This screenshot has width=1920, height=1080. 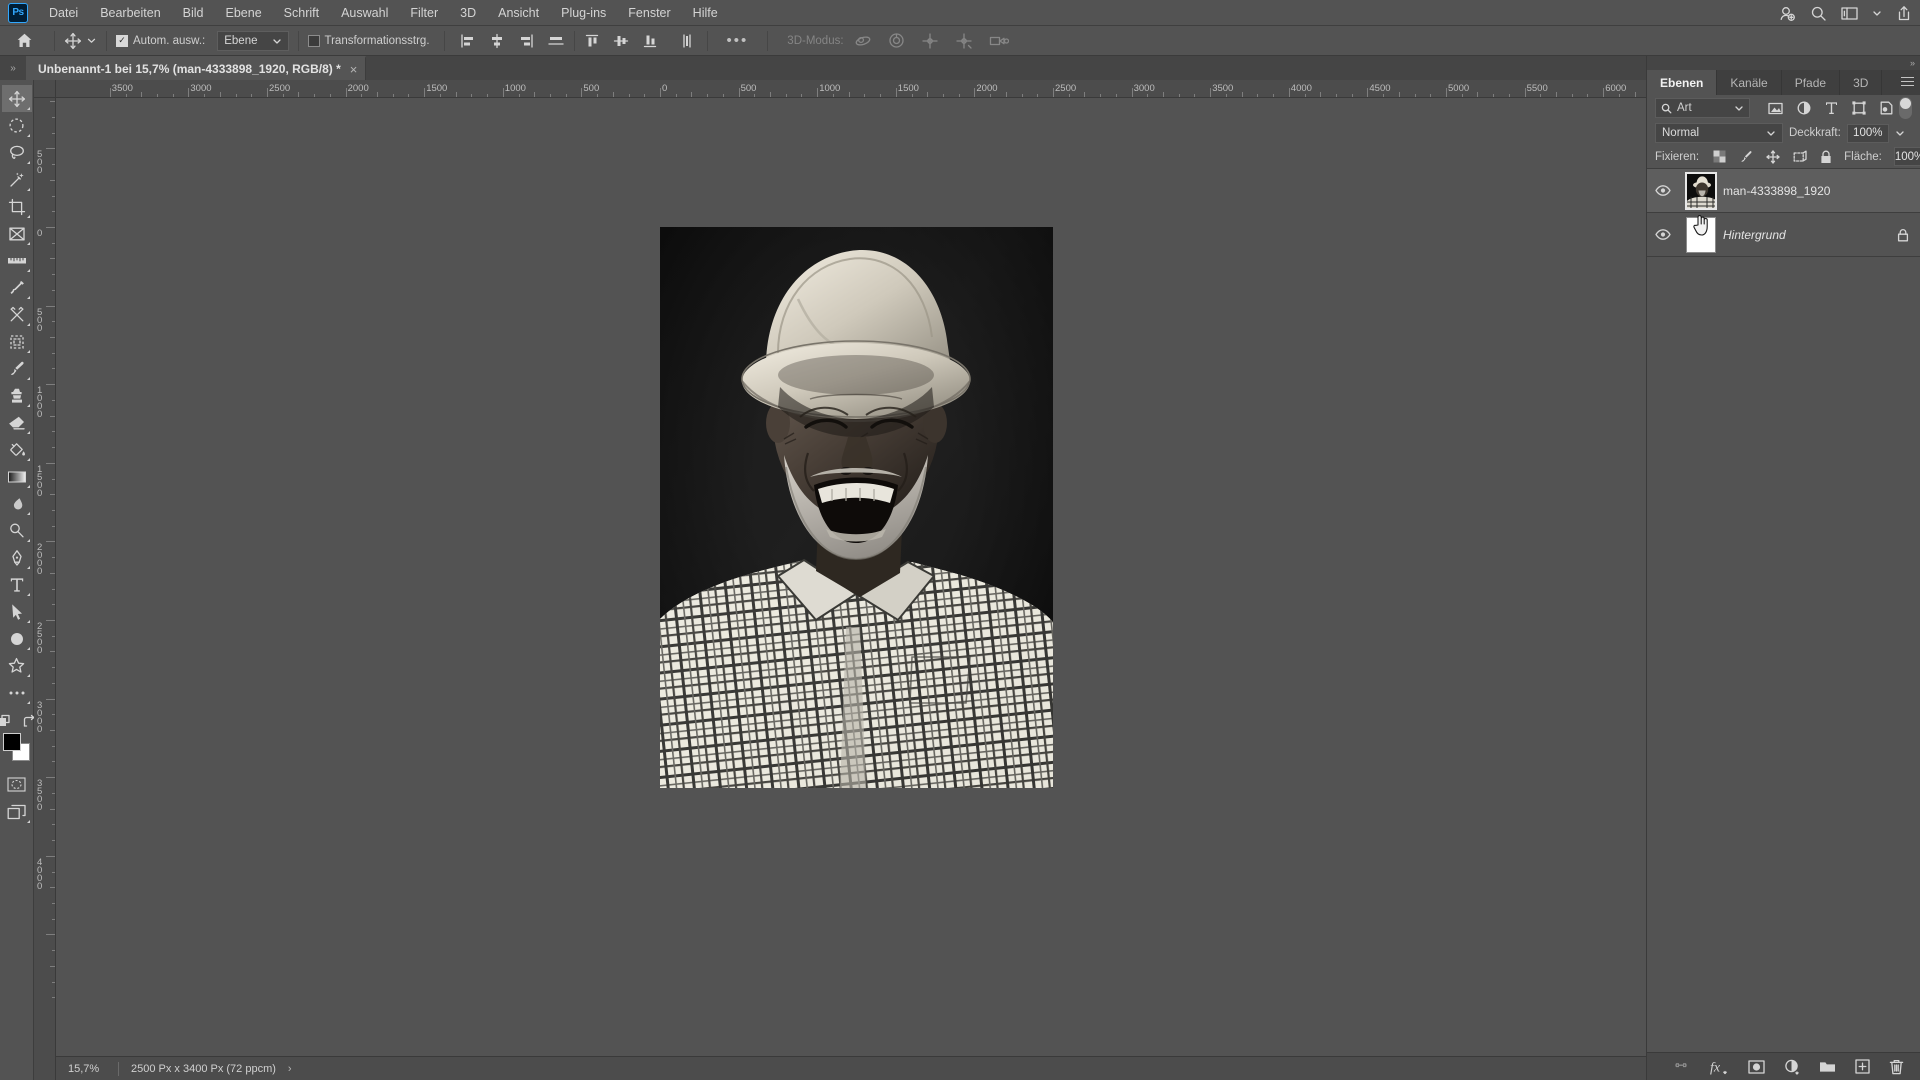 What do you see at coordinates (1907, 82) in the screenshot?
I see `panel-menu-icon` at bounding box center [1907, 82].